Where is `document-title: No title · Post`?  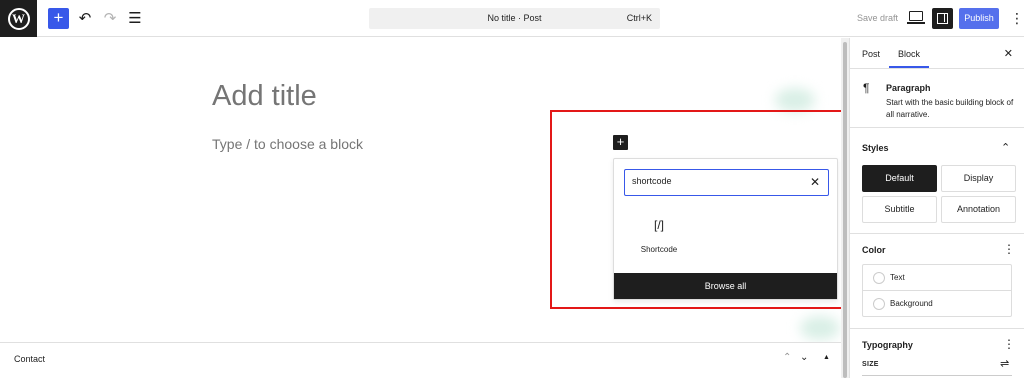 document-title: No title · Post is located at coordinates (514, 18).